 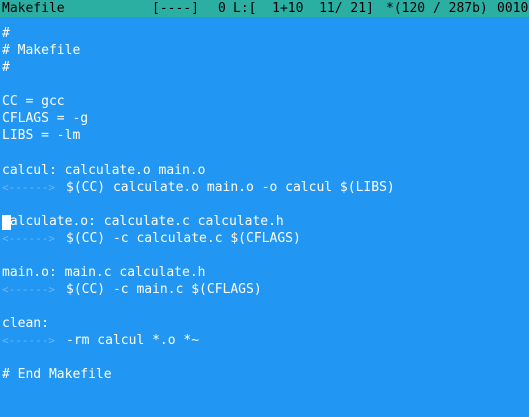 I want to click on status-code: 0010, so click(x=513, y=8).